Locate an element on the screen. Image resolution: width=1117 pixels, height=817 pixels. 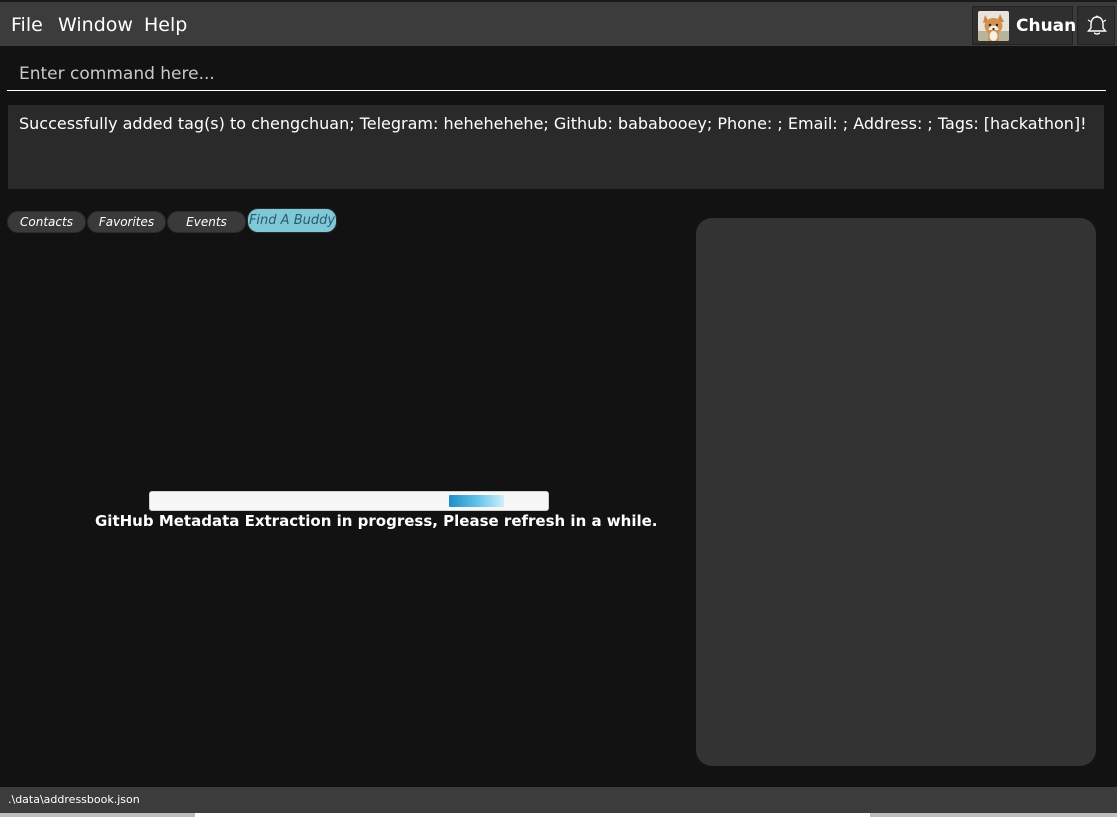
scrollbar-thumb is located at coordinates (532, 815).